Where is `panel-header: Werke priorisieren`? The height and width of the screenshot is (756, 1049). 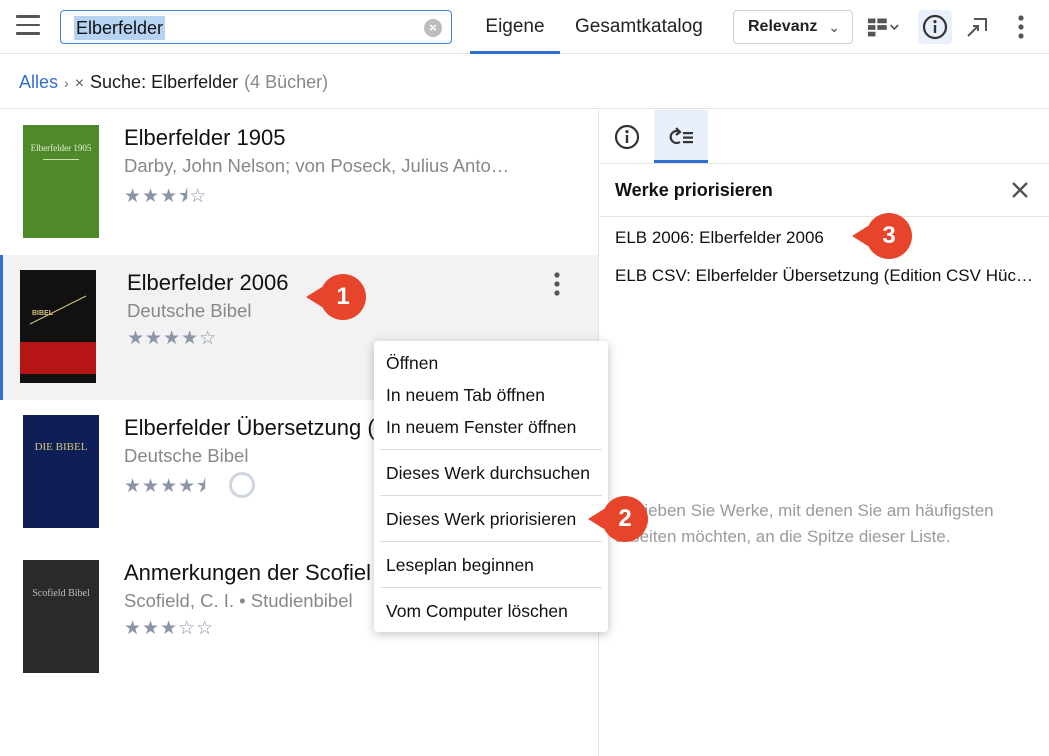
panel-header: Werke priorisieren is located at coordinates (824, 190).